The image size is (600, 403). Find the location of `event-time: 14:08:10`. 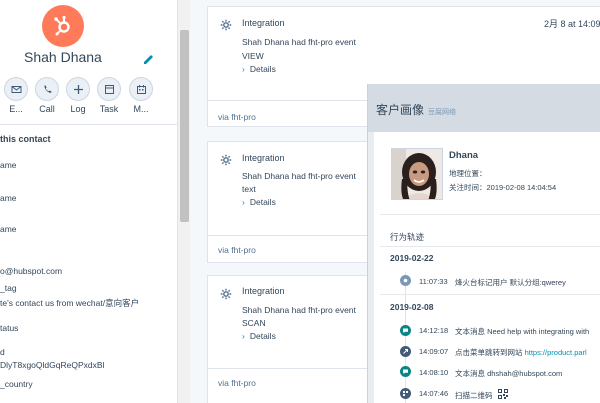

event-time: 14:08:10 is located at coordinates (434, 372).